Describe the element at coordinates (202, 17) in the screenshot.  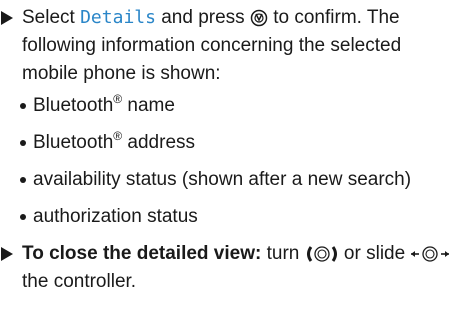
I see `step1-text-mid: and press` at that location.